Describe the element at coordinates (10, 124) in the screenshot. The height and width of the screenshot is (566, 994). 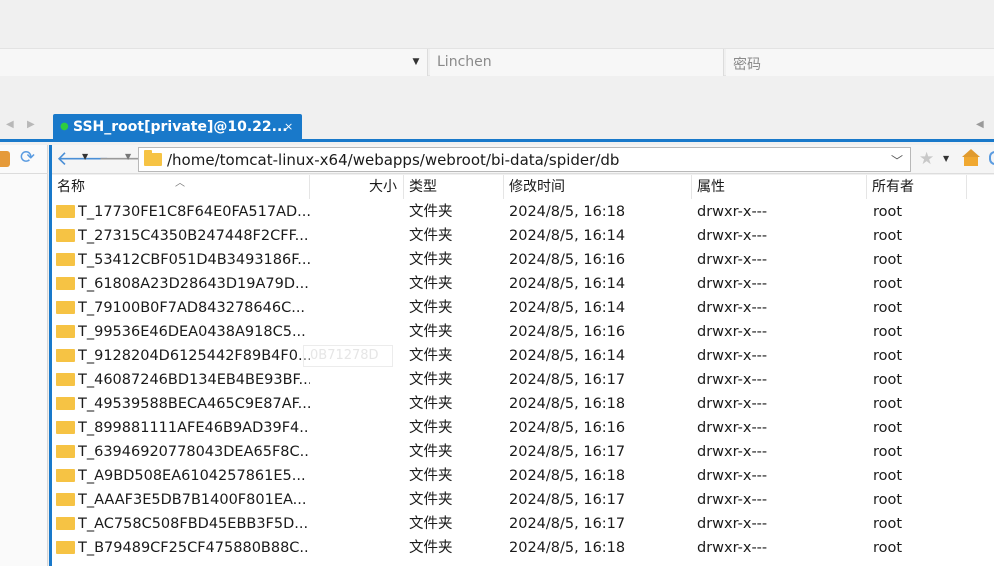
I see `tab-scroll-left-icon: ◀` at that location.